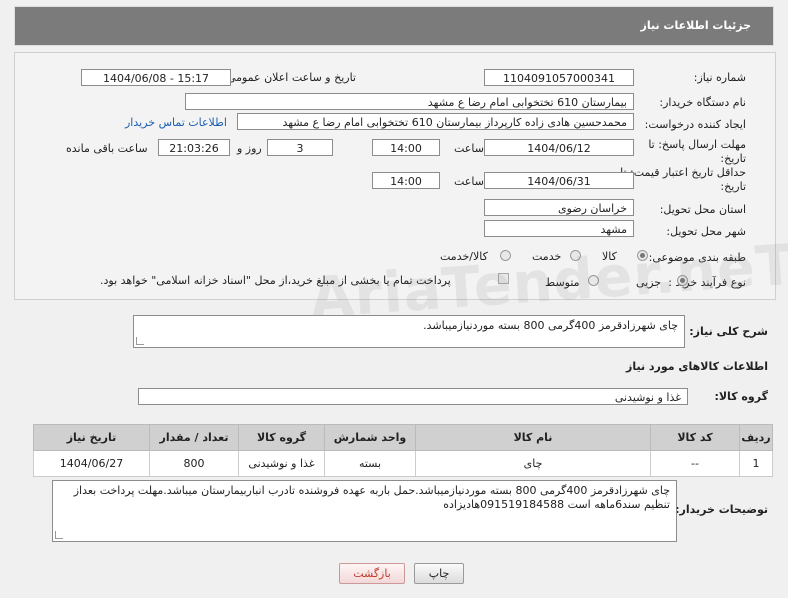 This screenshot has width=788, height=598. What do you see at coordinates (406, 180) in the screenshot?
I see `price-validity-time-field: 14:00` at bounding box center [406, 180].